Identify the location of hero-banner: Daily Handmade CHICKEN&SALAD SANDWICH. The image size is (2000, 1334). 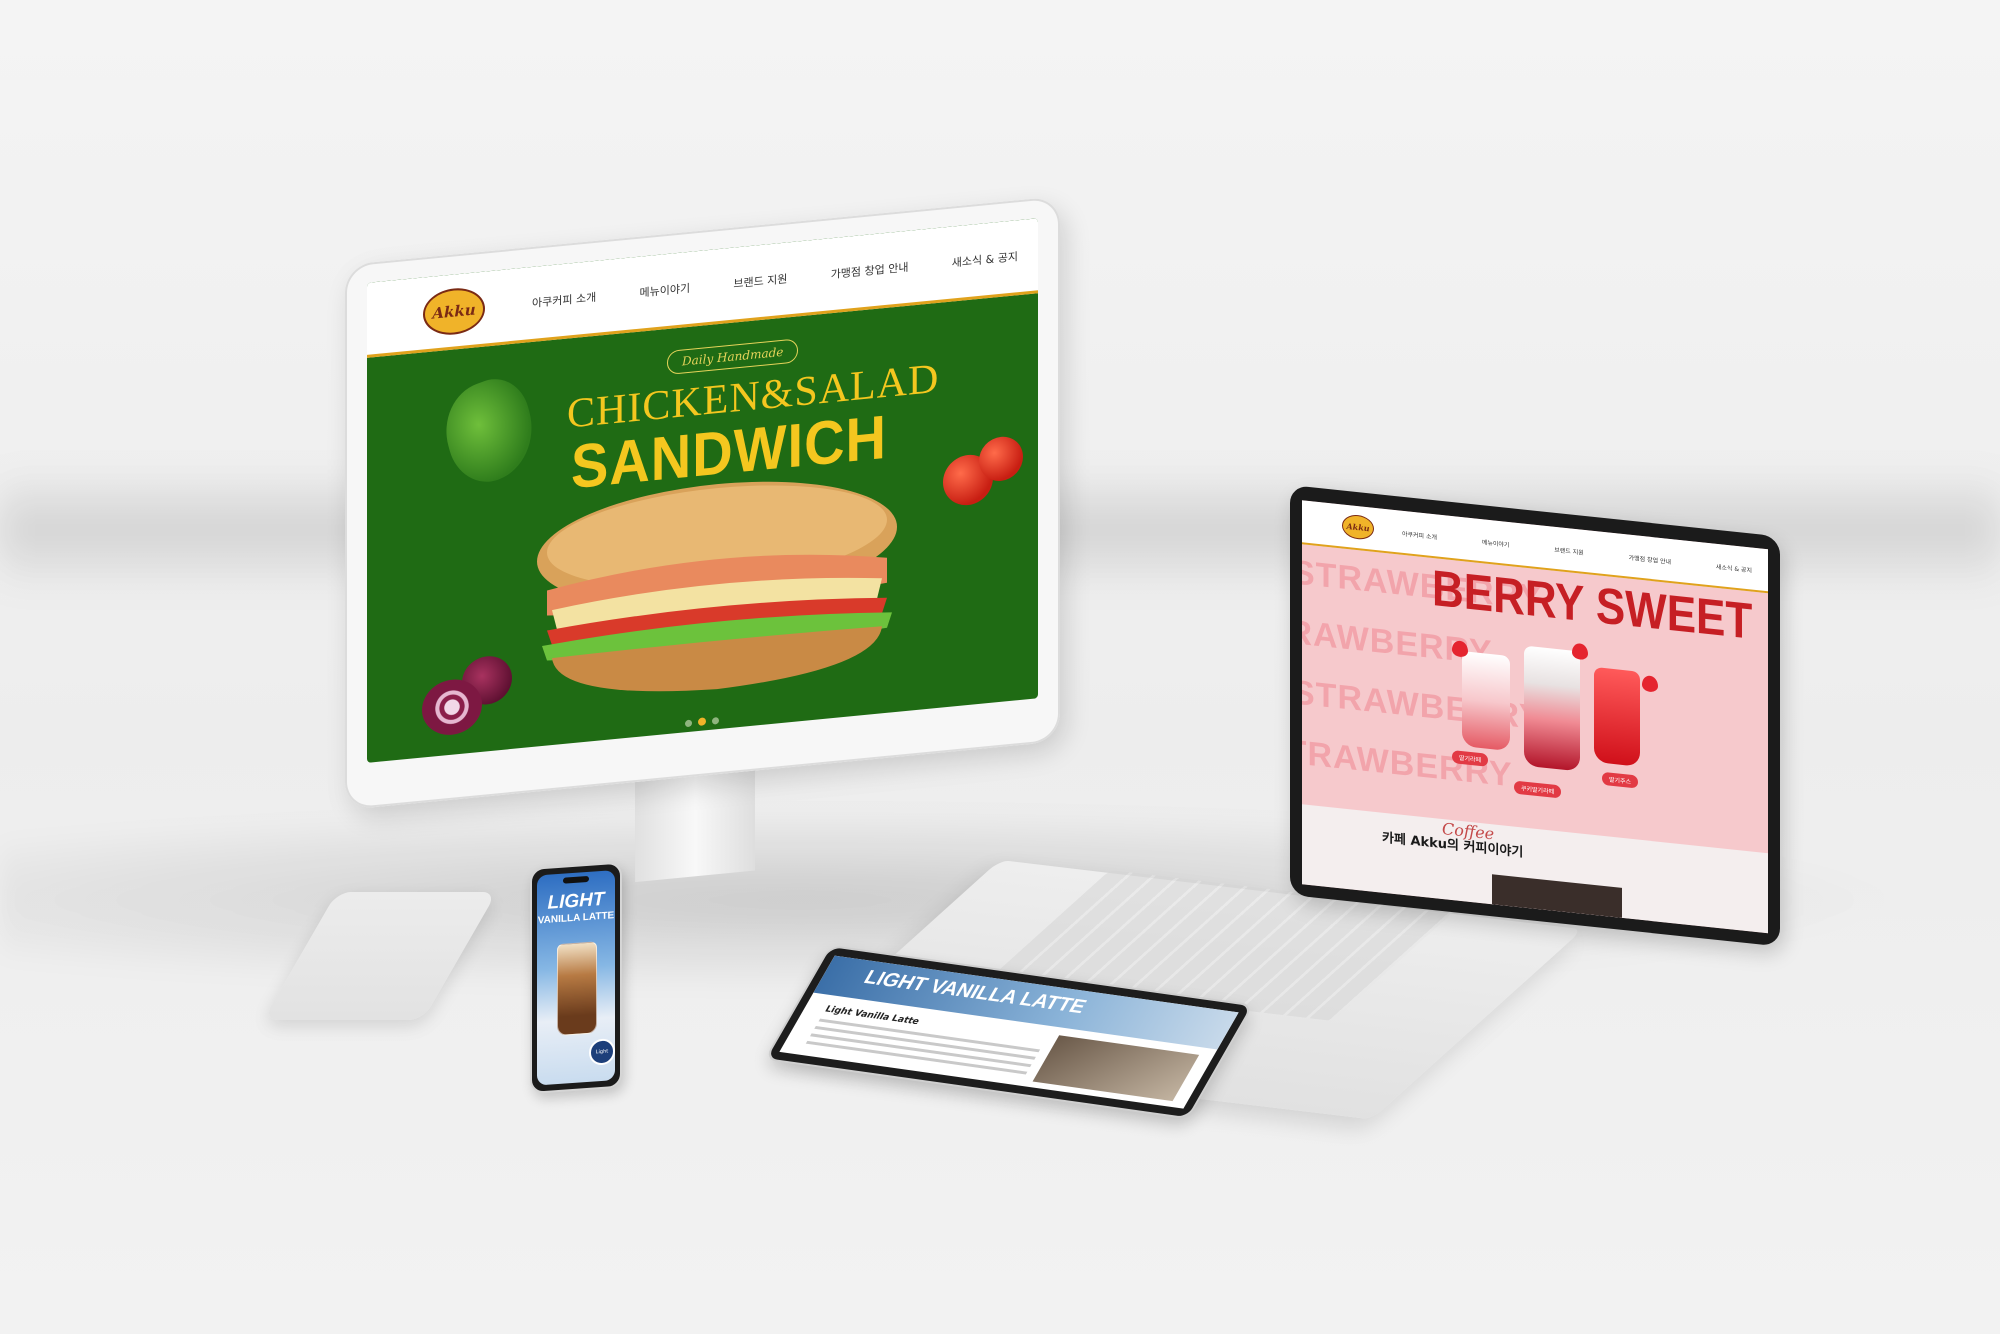
(702, 528).